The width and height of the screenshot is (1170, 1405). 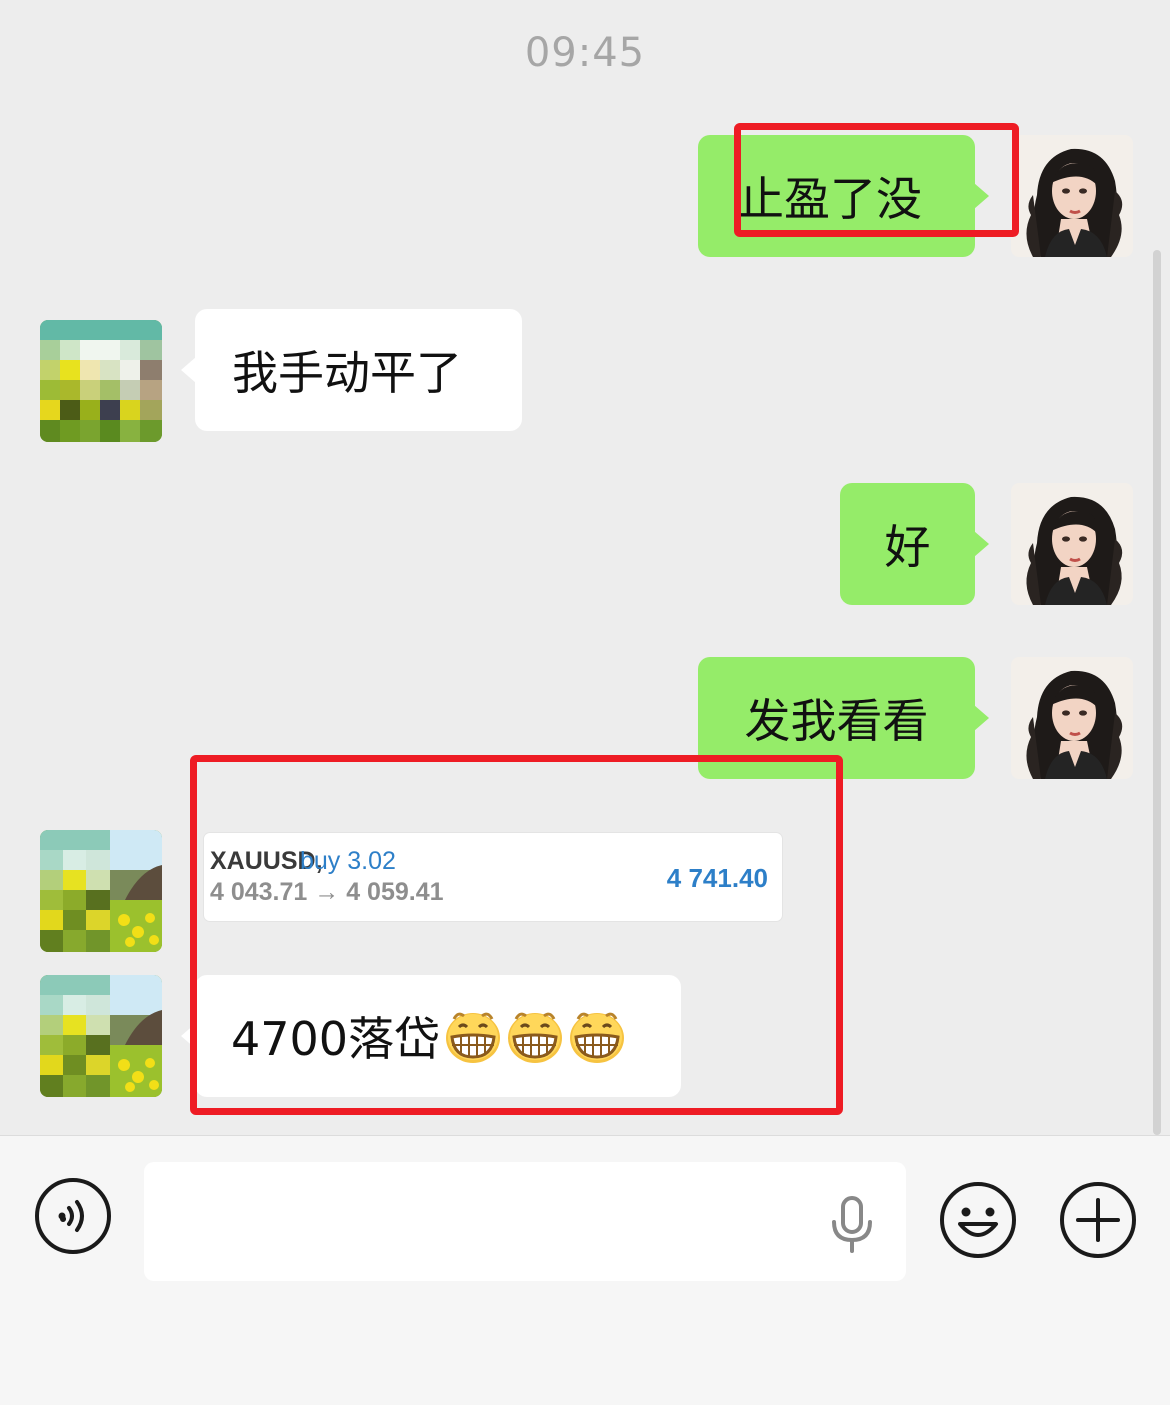 I want to click on message-bubble-sent: 发我看看, so click(x=843, y=718).